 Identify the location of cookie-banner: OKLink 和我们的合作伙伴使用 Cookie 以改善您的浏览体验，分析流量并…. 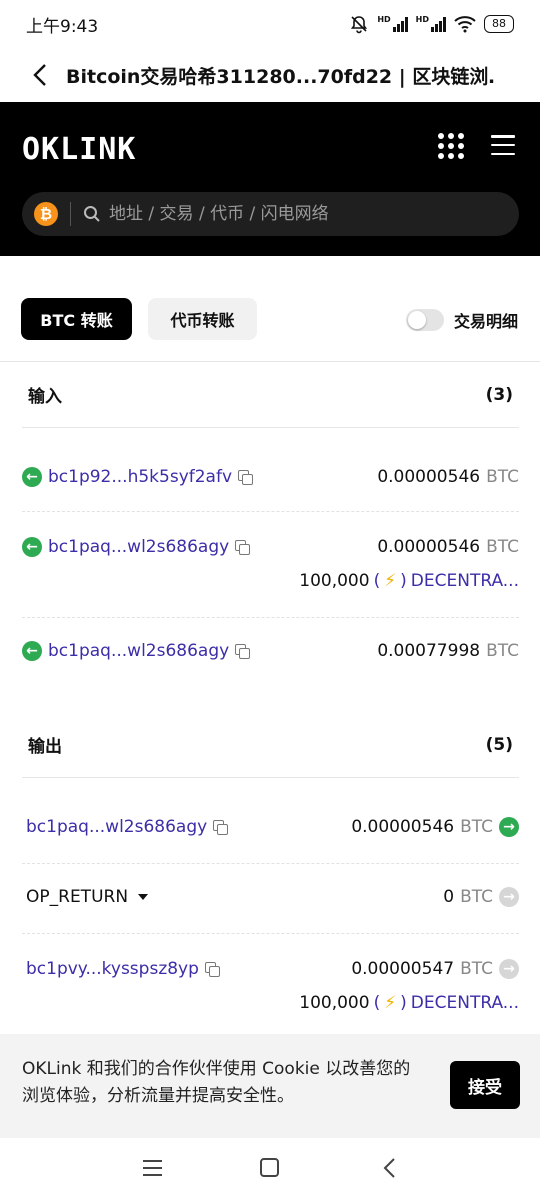
(270, 1086).